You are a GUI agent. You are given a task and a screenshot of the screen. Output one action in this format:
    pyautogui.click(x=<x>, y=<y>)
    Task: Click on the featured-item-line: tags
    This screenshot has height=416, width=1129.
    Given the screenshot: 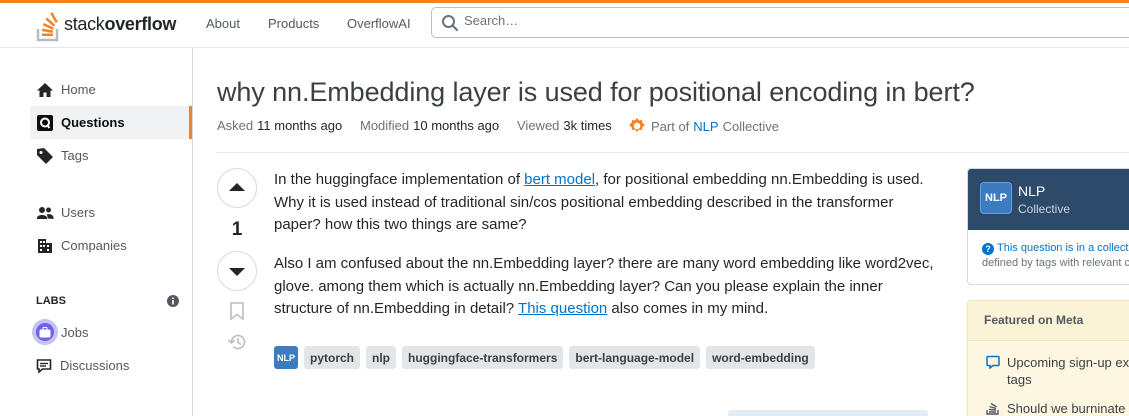 What is the action you would take?
    pyautogui.click(x=1019, y=379)
    